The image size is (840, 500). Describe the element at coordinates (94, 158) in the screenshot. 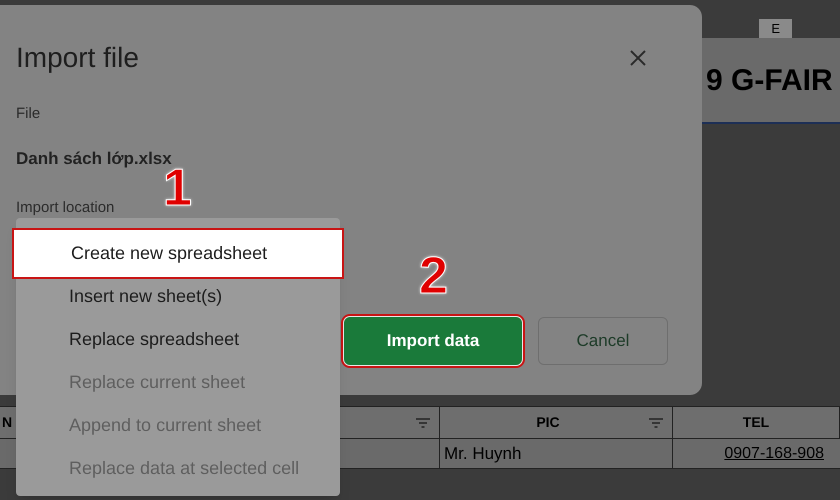

I see `file-name: Danh sách lớp.xlsx` at that location.